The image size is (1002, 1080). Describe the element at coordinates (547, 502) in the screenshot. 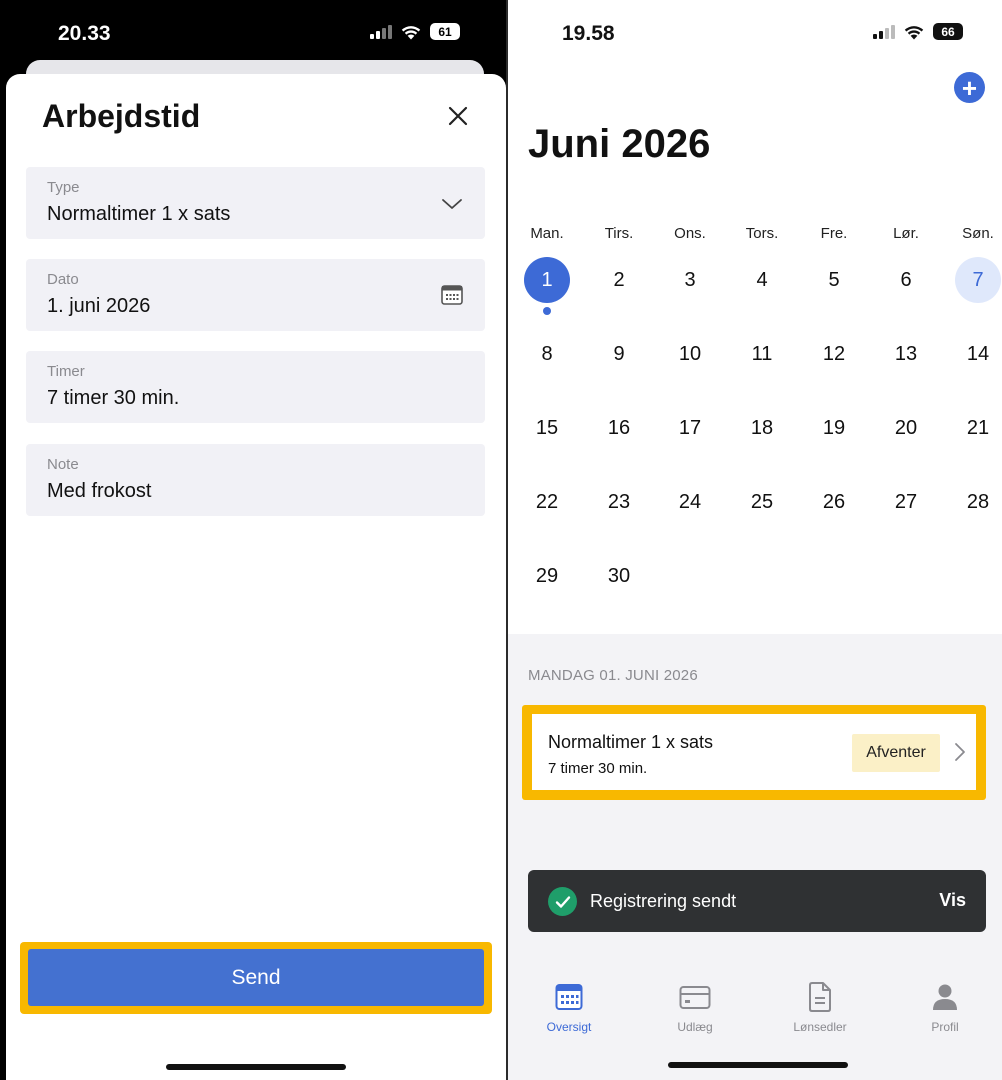

I see `calendar-day: 22` at that location.